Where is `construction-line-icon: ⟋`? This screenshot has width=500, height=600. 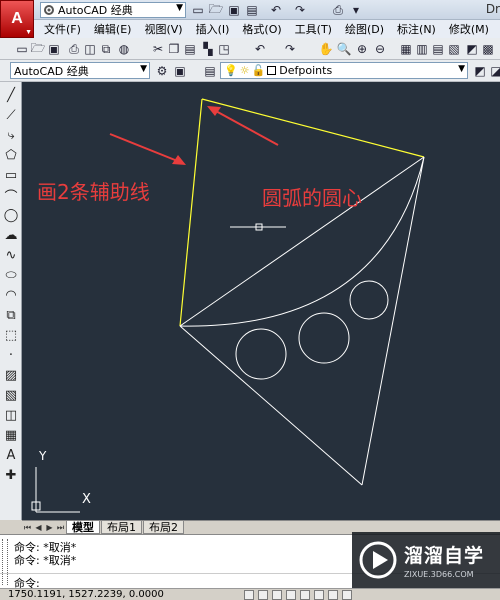
construction-line-icon: ⟋ is located at coordinates (11, 115).